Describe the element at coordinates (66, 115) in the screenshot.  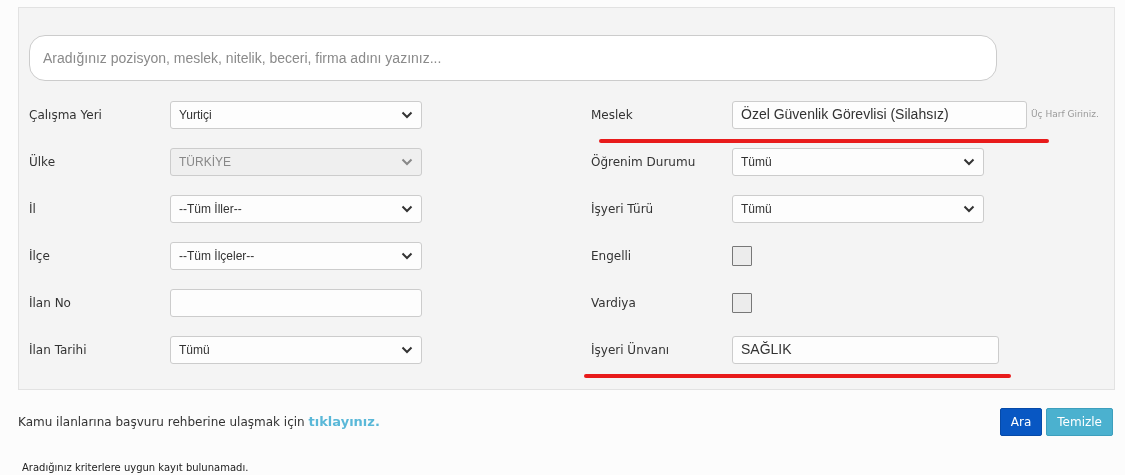
I see `field-label: Çalışma Yeri` at that location.